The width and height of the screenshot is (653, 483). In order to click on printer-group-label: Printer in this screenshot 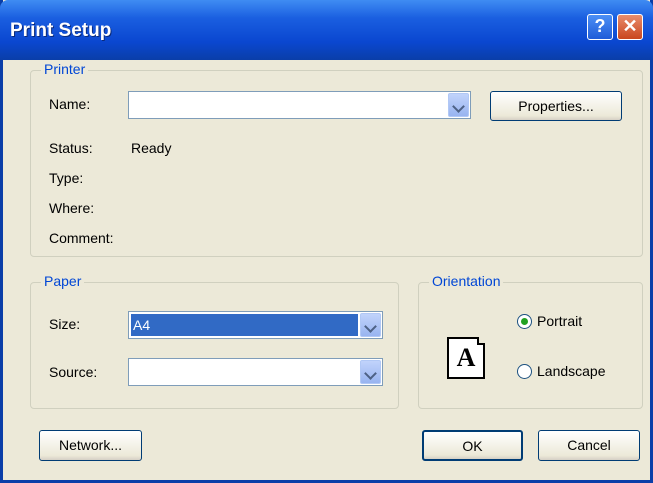, I will do `click(65, 69)`.